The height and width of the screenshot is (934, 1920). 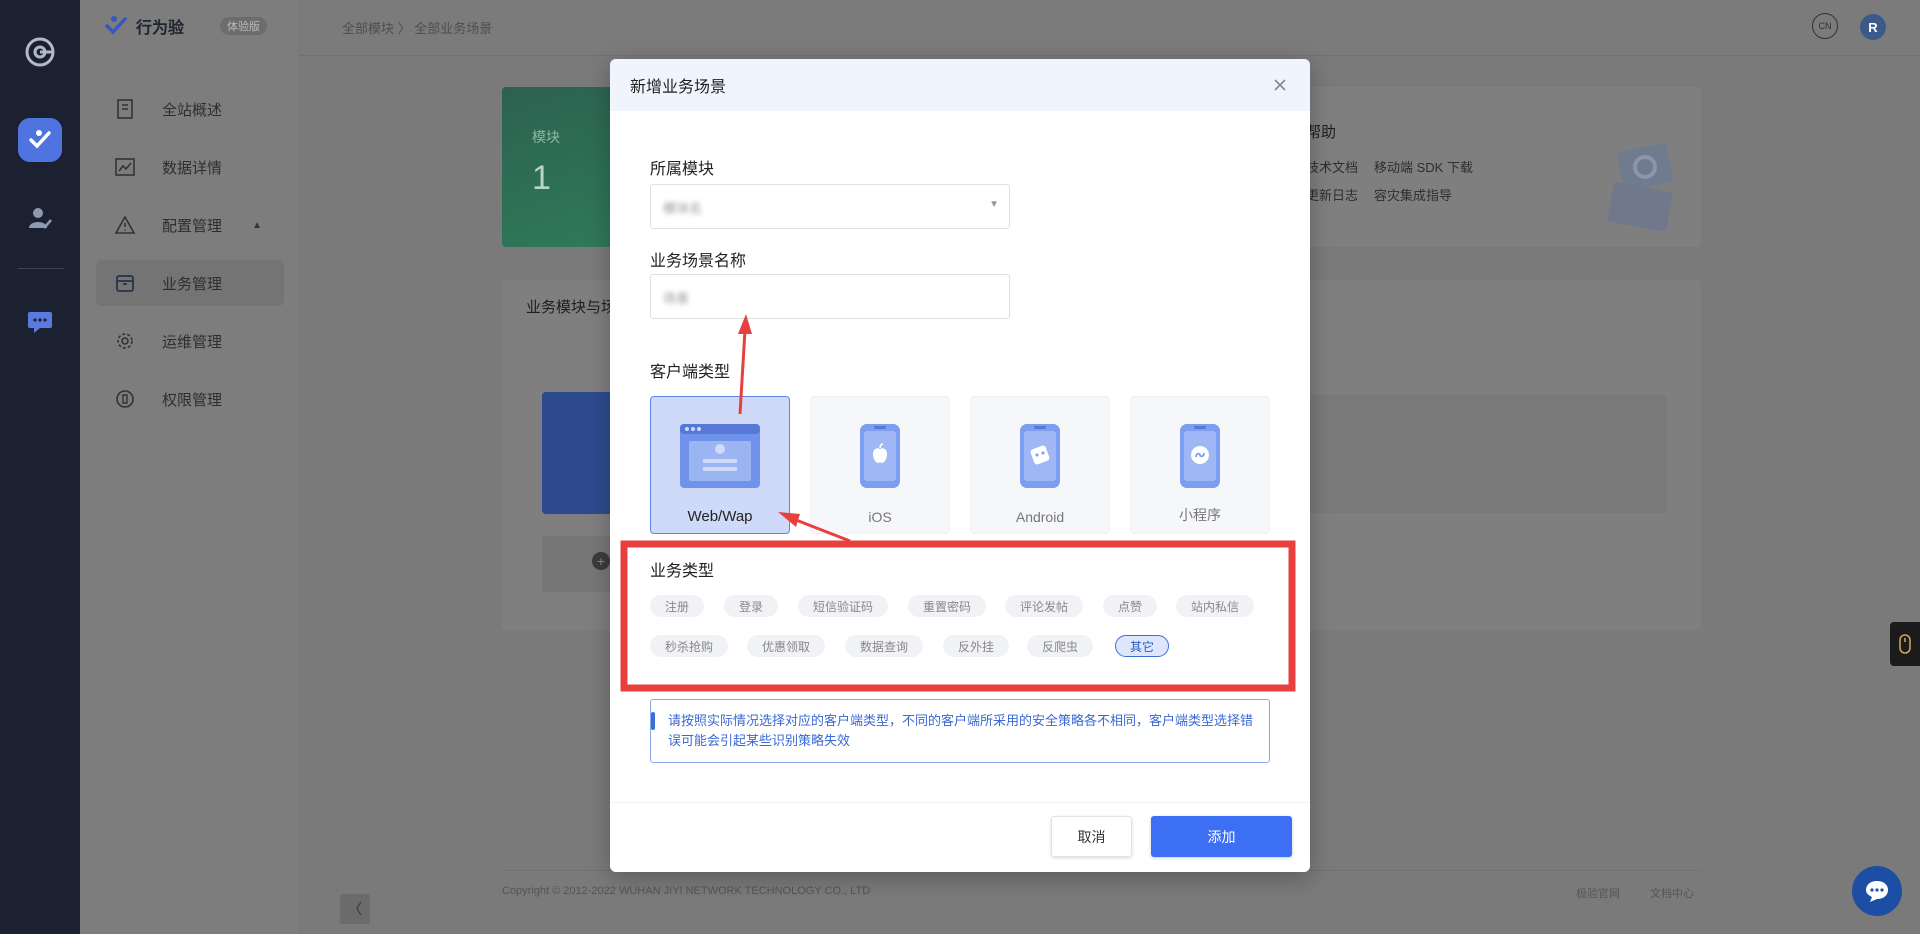 What do you see at coordinates (947, 606) in the screenshot?
I see `business-type-reset-password: 重置密码` at bounding box center [947, 606].